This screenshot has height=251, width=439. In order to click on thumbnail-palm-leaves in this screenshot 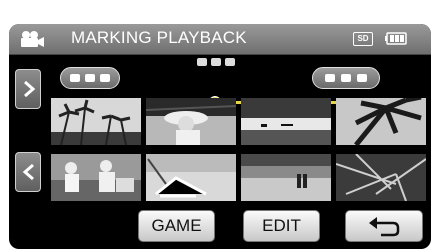, I will do `click(381, 121)`.